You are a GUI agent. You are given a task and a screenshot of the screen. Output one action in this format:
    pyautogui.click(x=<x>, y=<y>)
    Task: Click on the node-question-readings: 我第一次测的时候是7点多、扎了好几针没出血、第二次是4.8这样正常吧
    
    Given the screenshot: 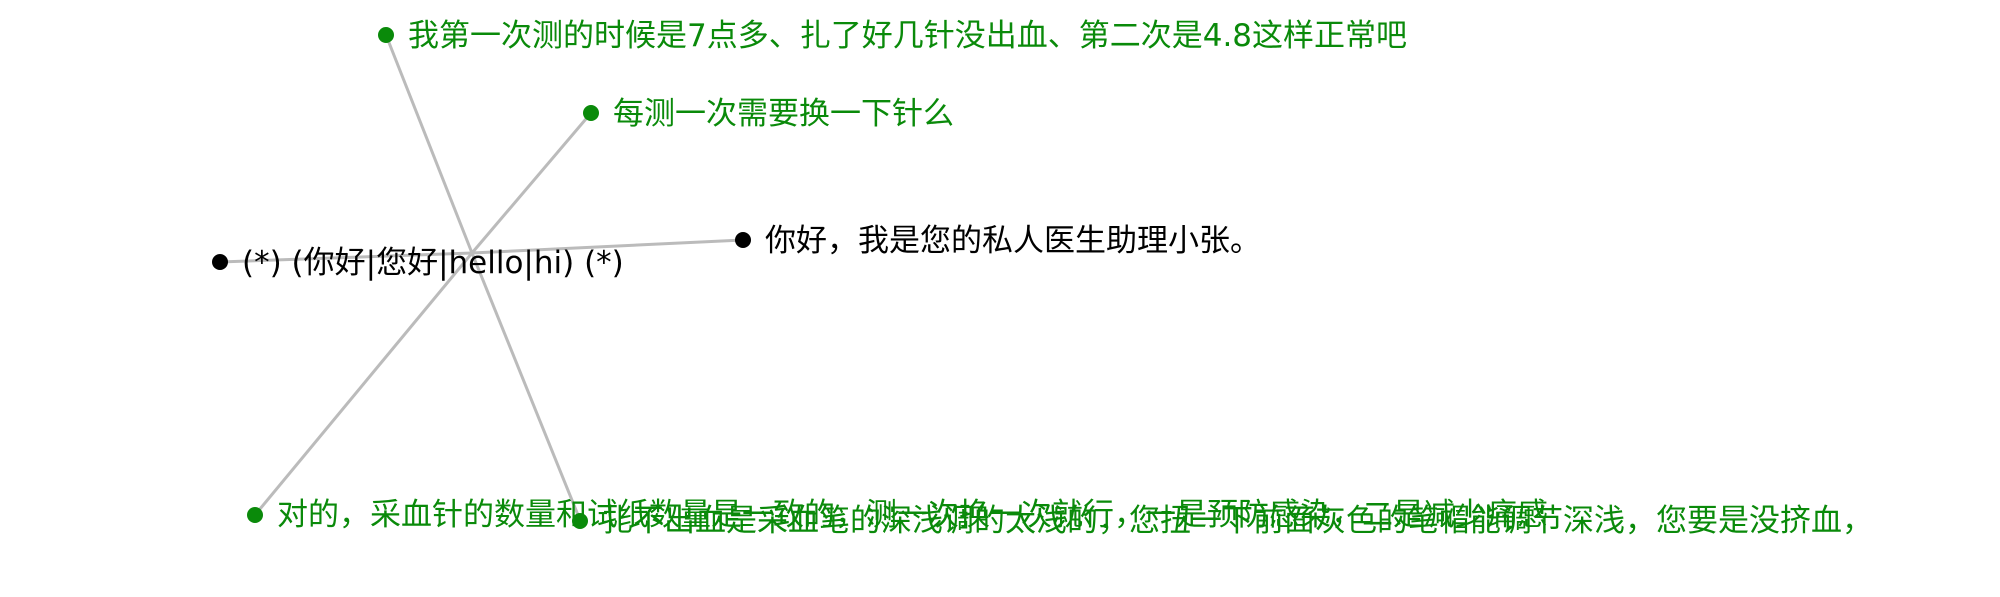 What is the action you would take?
    pyautogui.click(x=892, y=36)
    